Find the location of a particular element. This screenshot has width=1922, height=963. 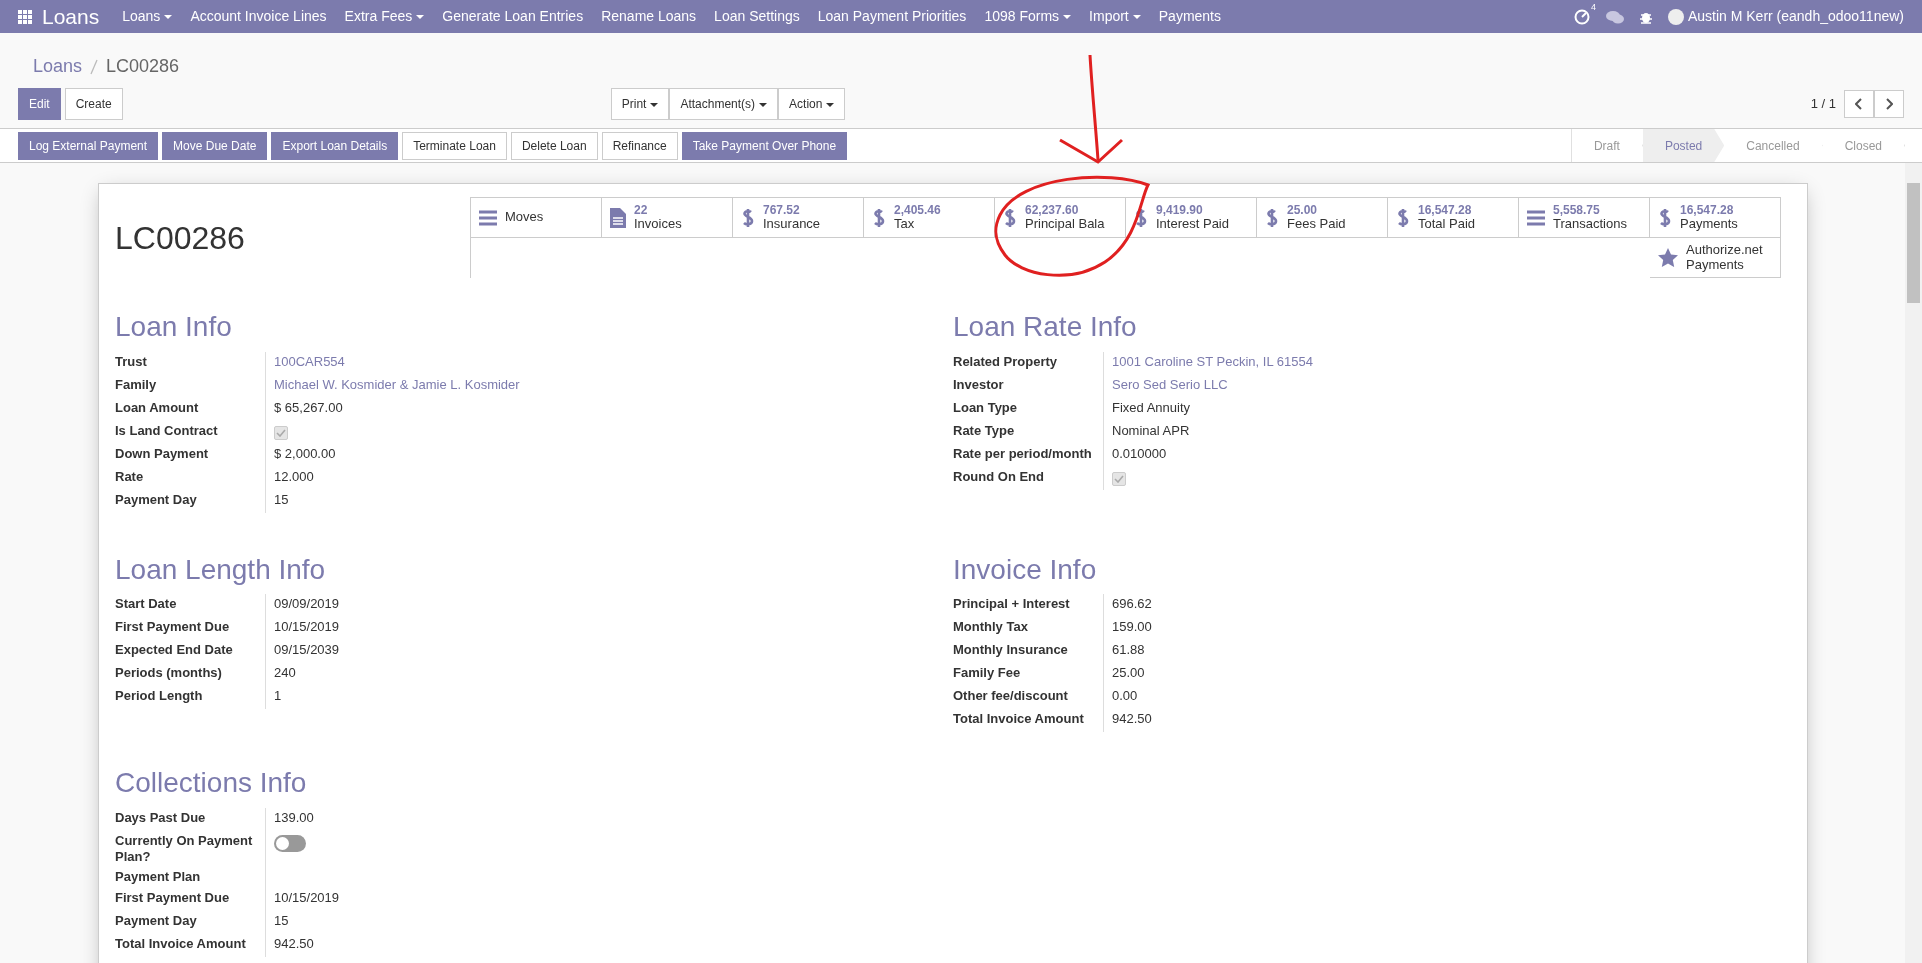

field-label: Total Invoice Amount is located at coordinates (181, 943).